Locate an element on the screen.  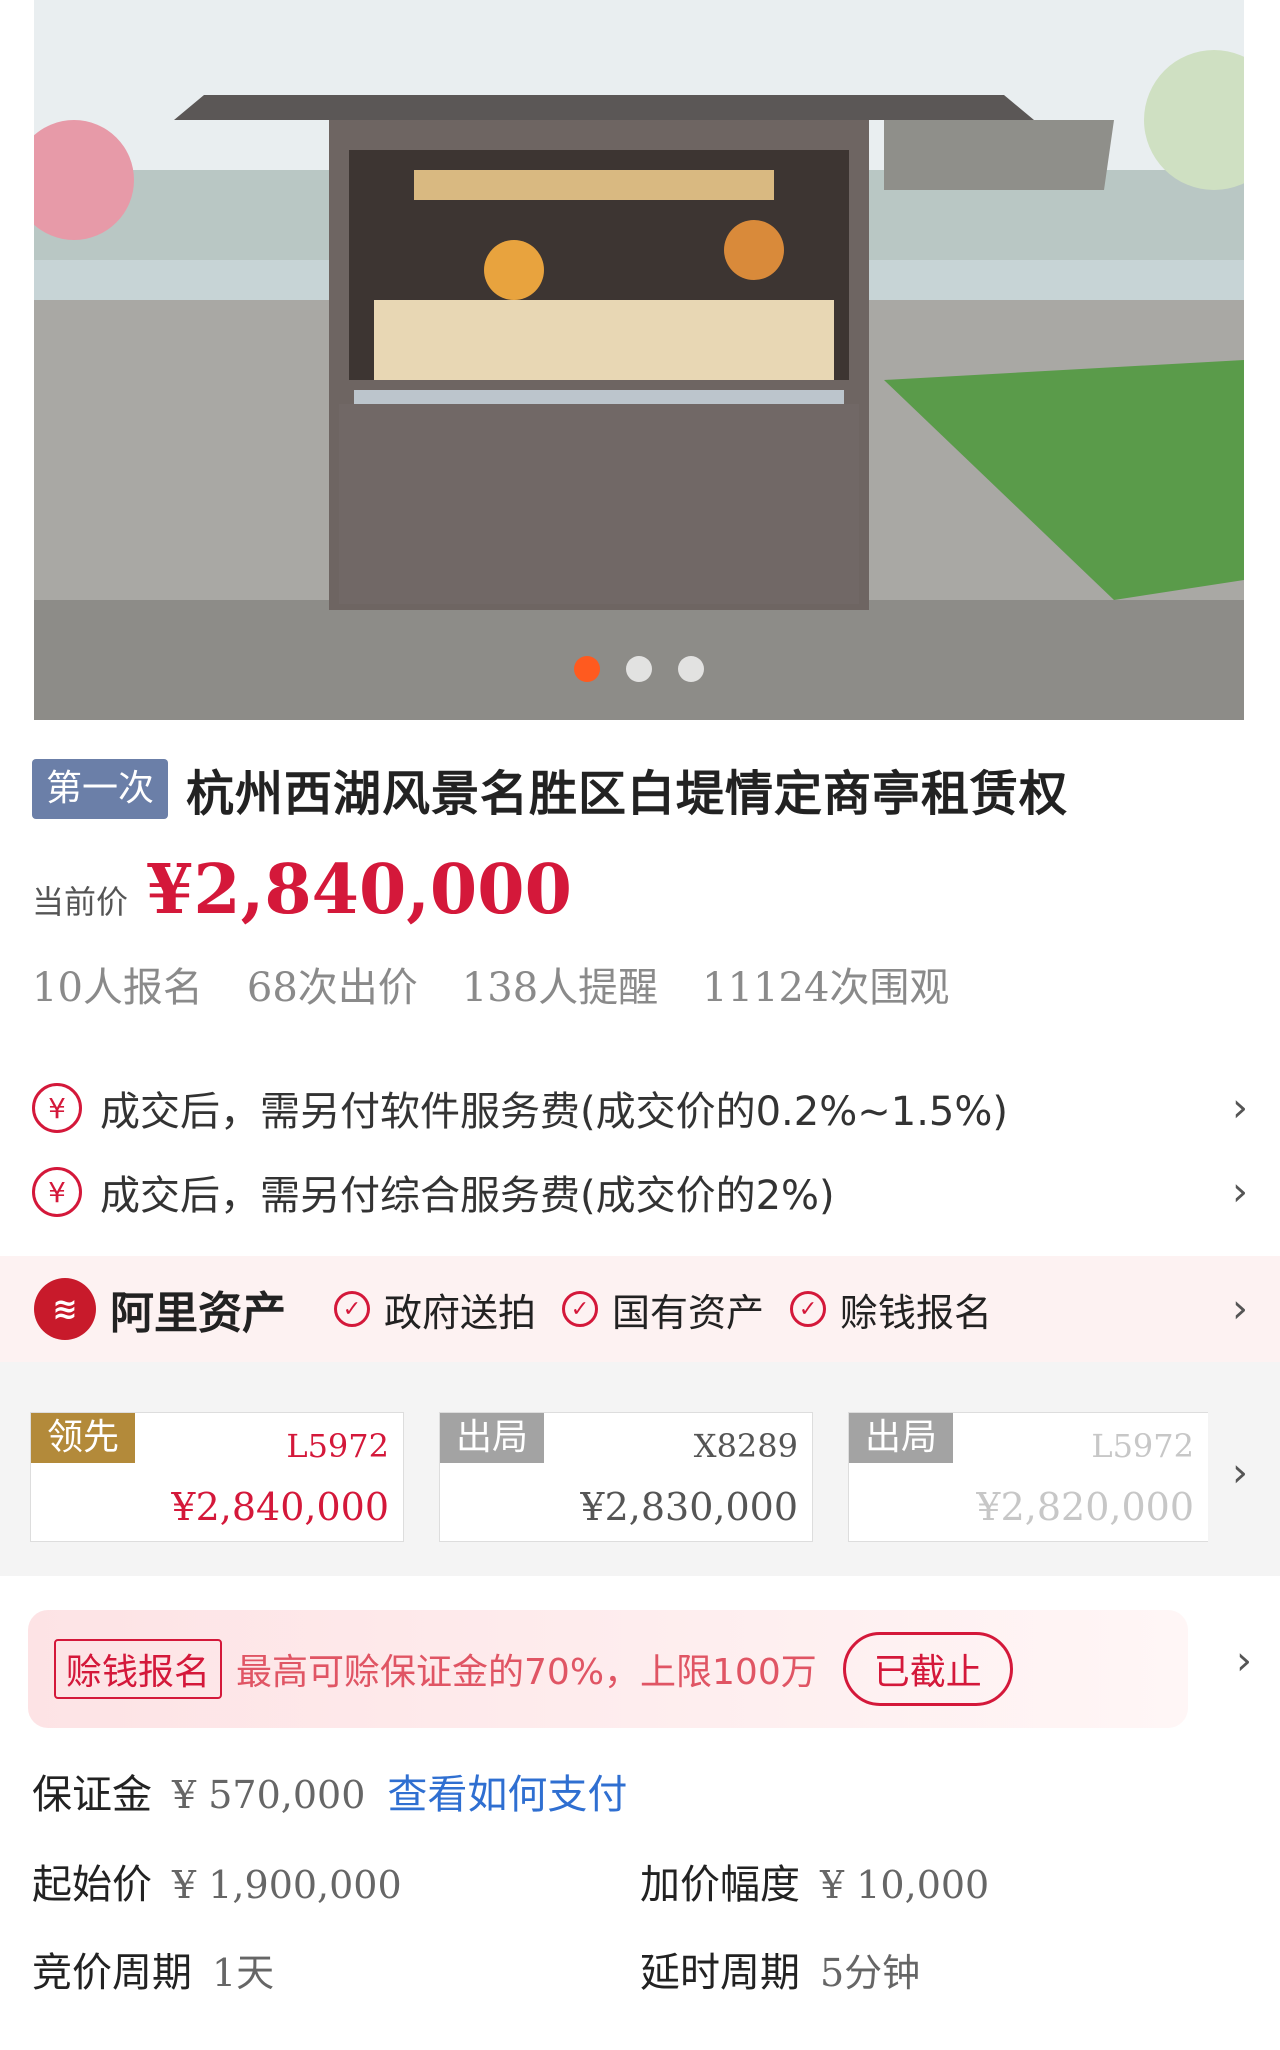
stat-reminders: 138人提醒 is located at coordinates (560, 988).